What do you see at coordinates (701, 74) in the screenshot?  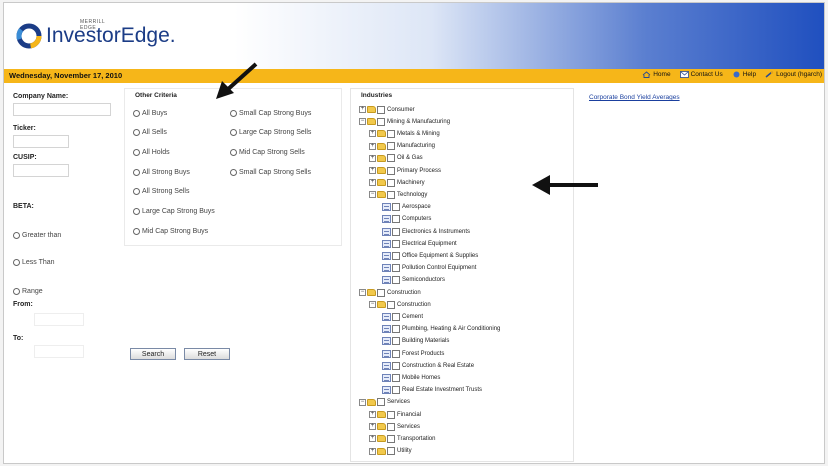 I see `contact-link: Contact Us` at bounding box center [701, 74].